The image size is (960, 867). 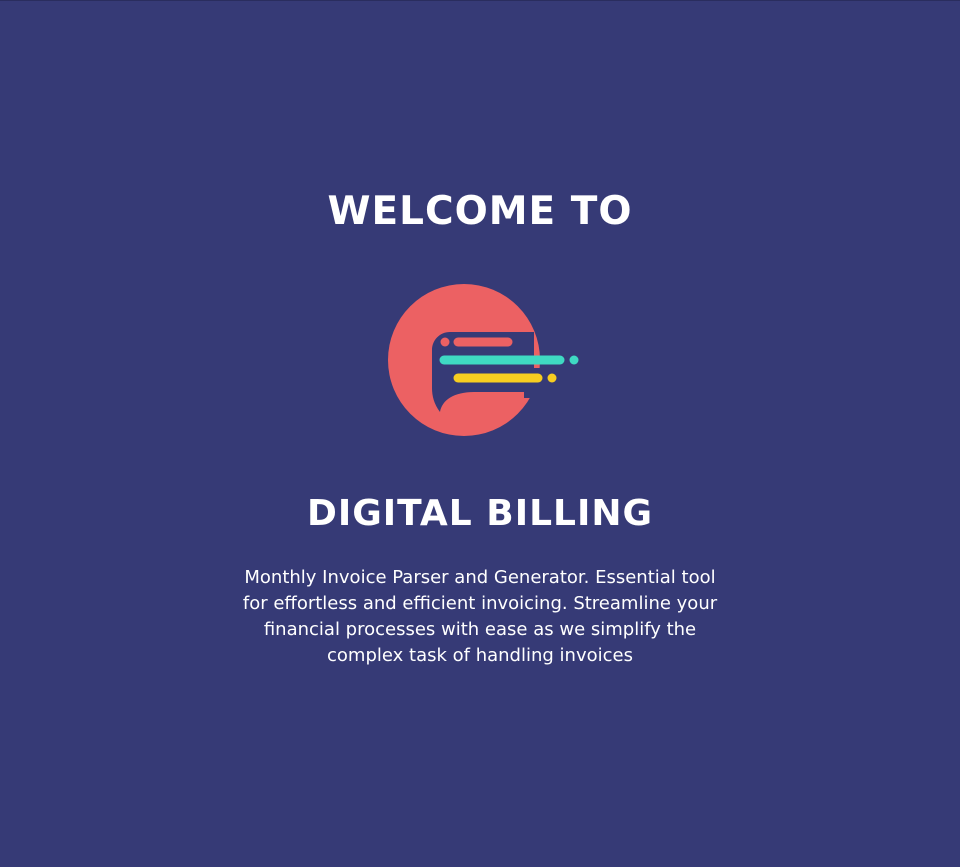 I want to click on logo-teal-dot, so click(x=574, y=360).